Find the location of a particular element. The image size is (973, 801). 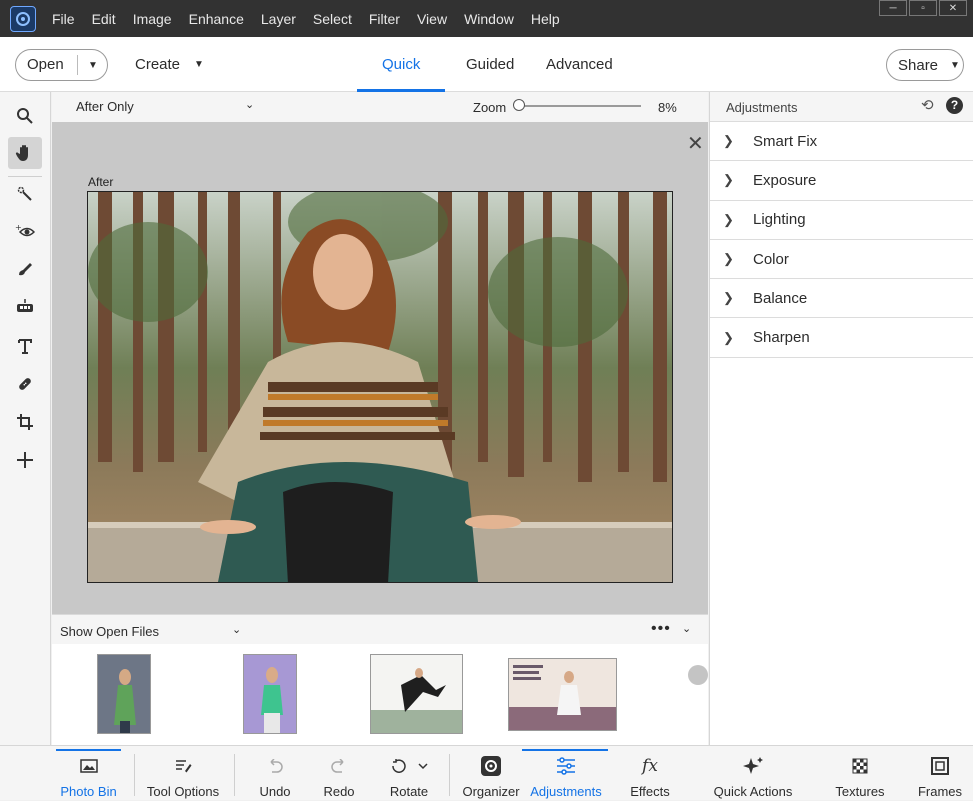

tool-options-button: Tool Options is located at coordinates (183, 773).